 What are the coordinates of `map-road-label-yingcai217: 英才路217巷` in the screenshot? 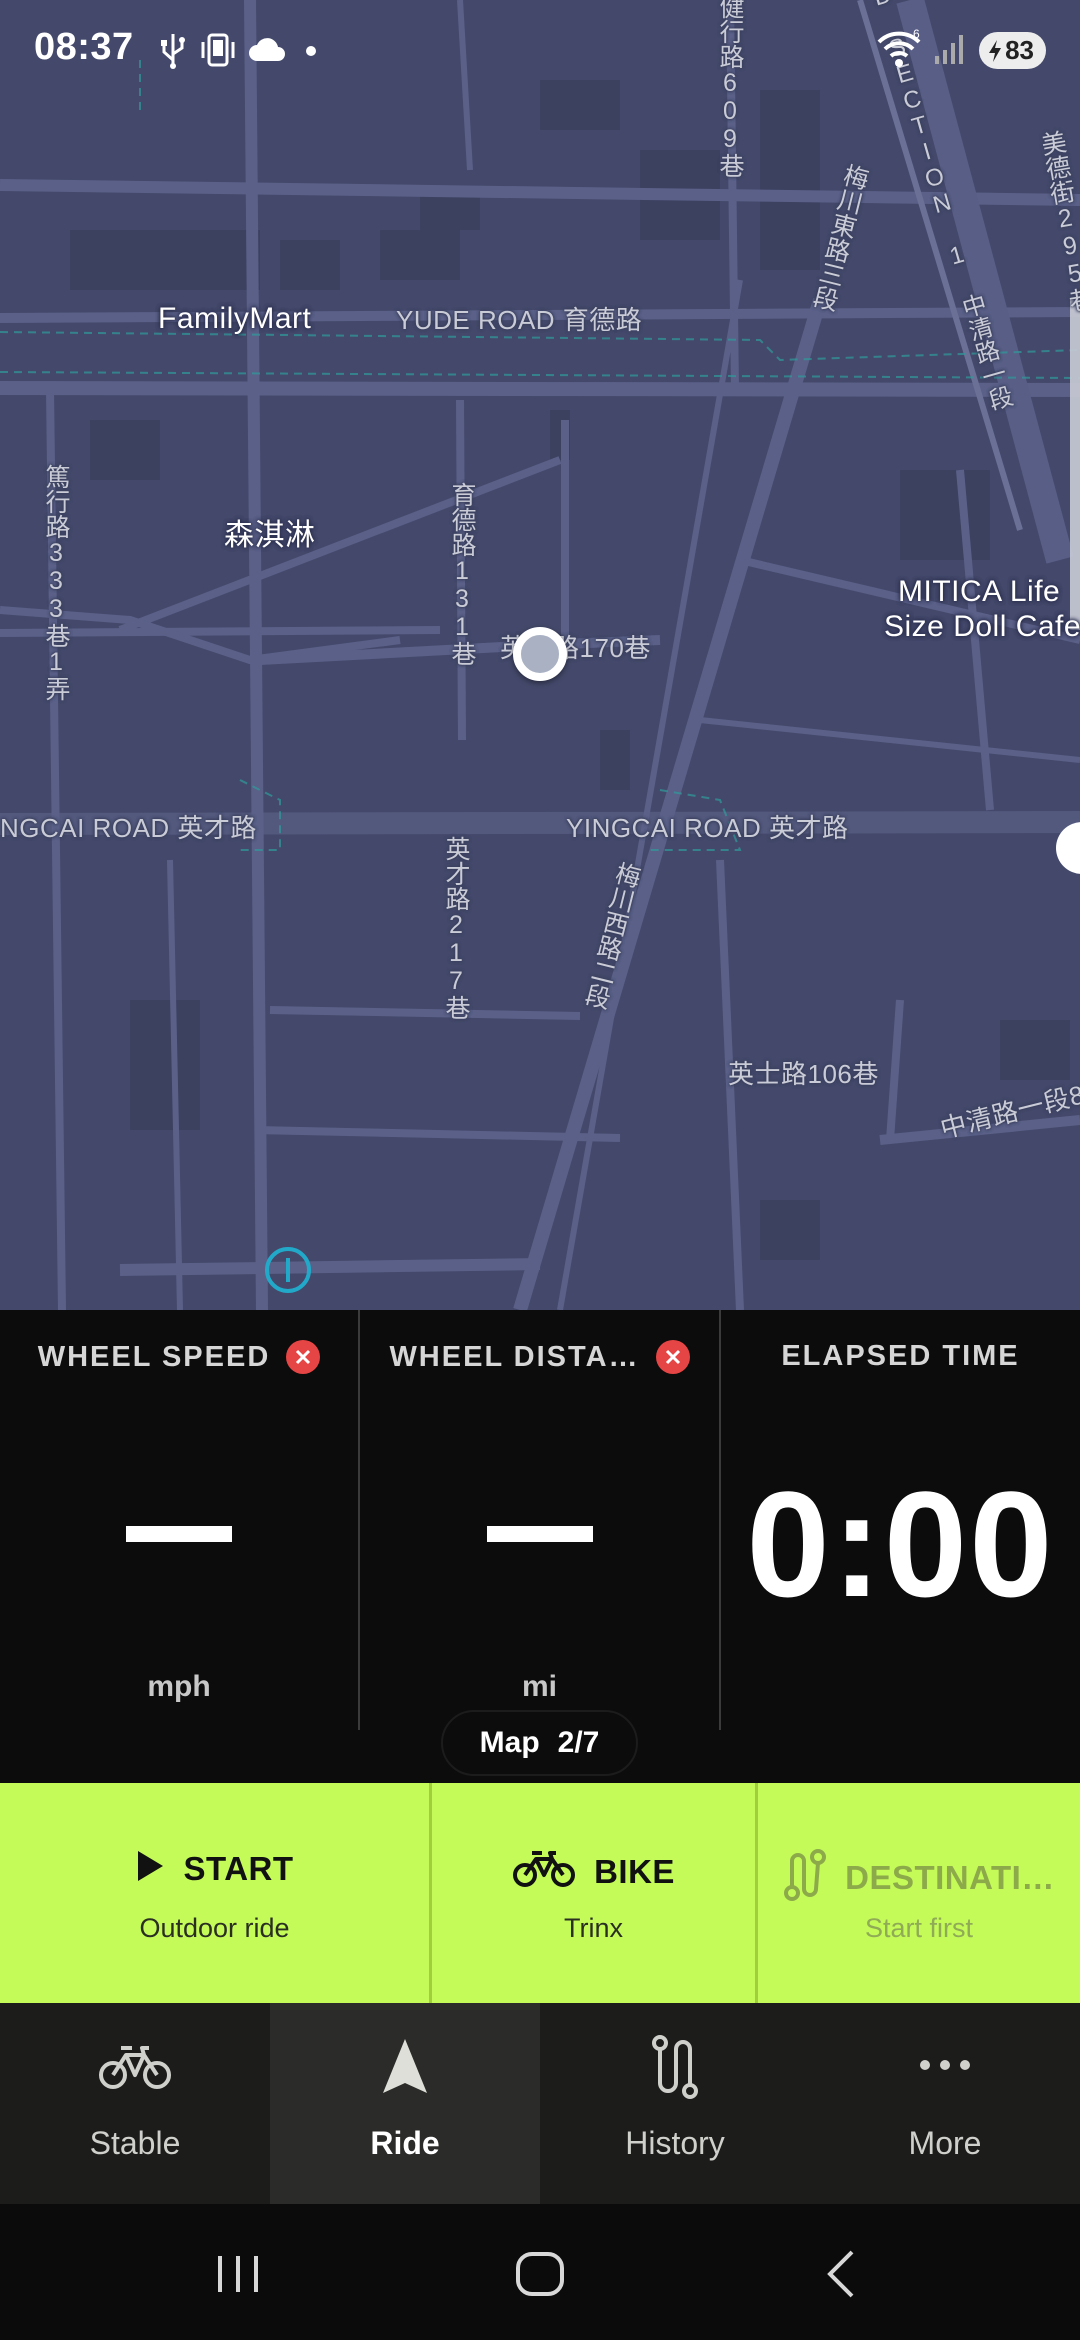 It's located at (456, 928).